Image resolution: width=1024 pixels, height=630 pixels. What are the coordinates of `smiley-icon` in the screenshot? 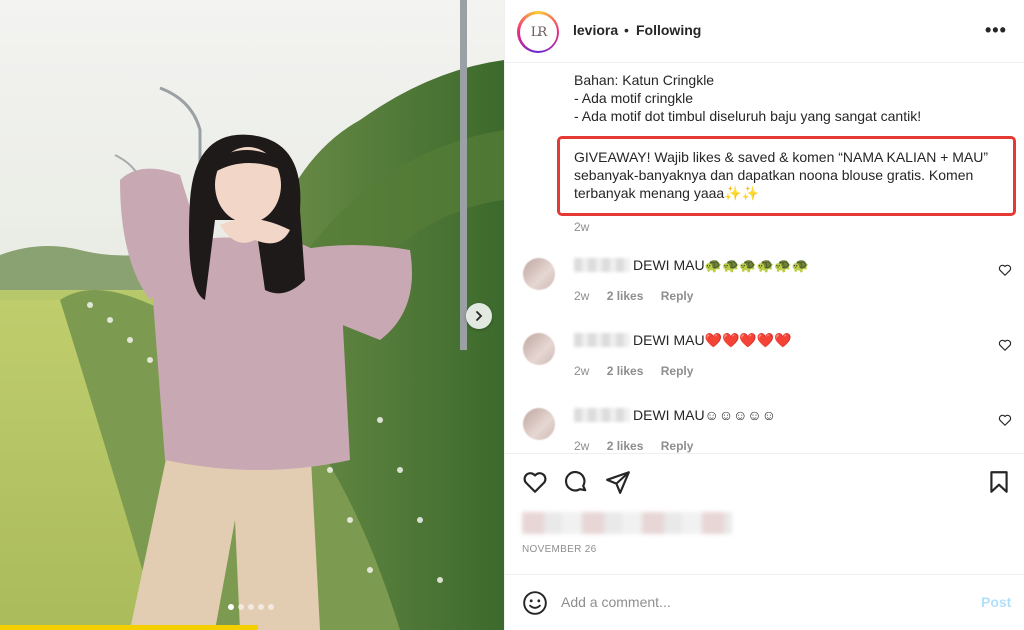 It's located at (535, 603).